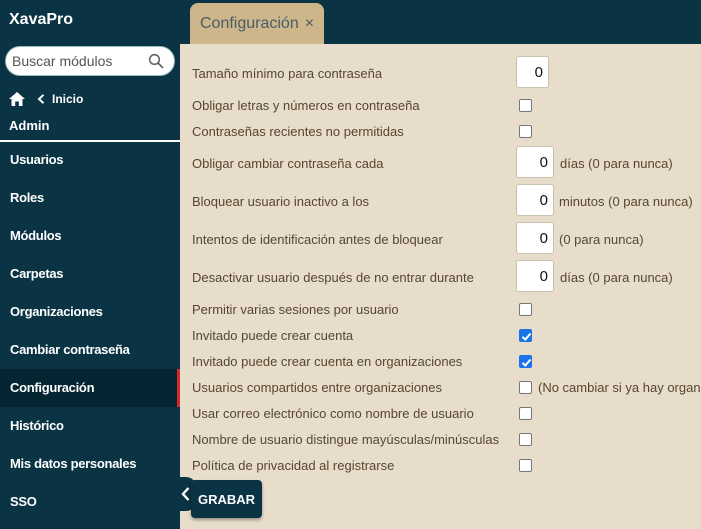  What do you see at coordinates (532, 72) in the screenshot?
I see `min-password-length-input` at bounding box center [532, 72].